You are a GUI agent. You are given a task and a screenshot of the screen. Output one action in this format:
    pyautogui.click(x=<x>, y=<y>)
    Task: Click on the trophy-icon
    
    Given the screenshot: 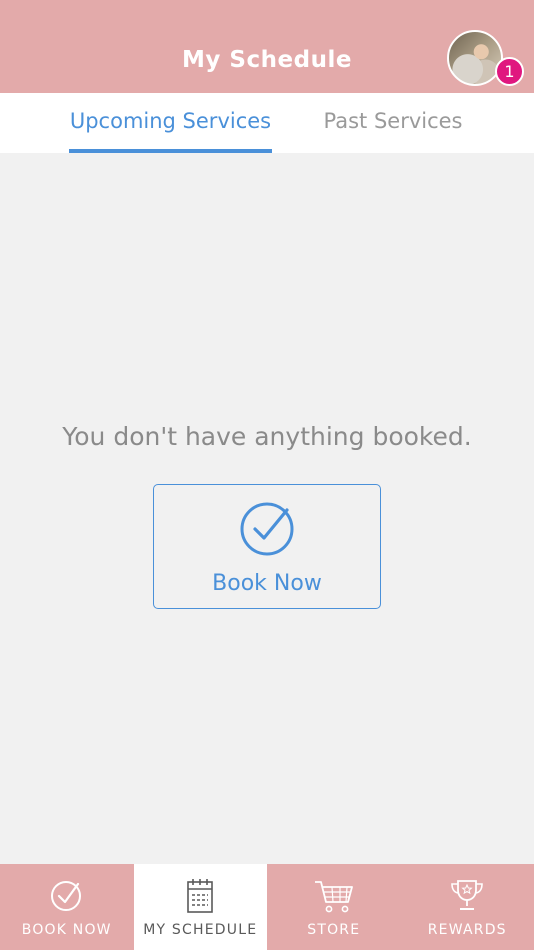 What is the action you would take?
    pyautogui.click(x=467, y=895)
    